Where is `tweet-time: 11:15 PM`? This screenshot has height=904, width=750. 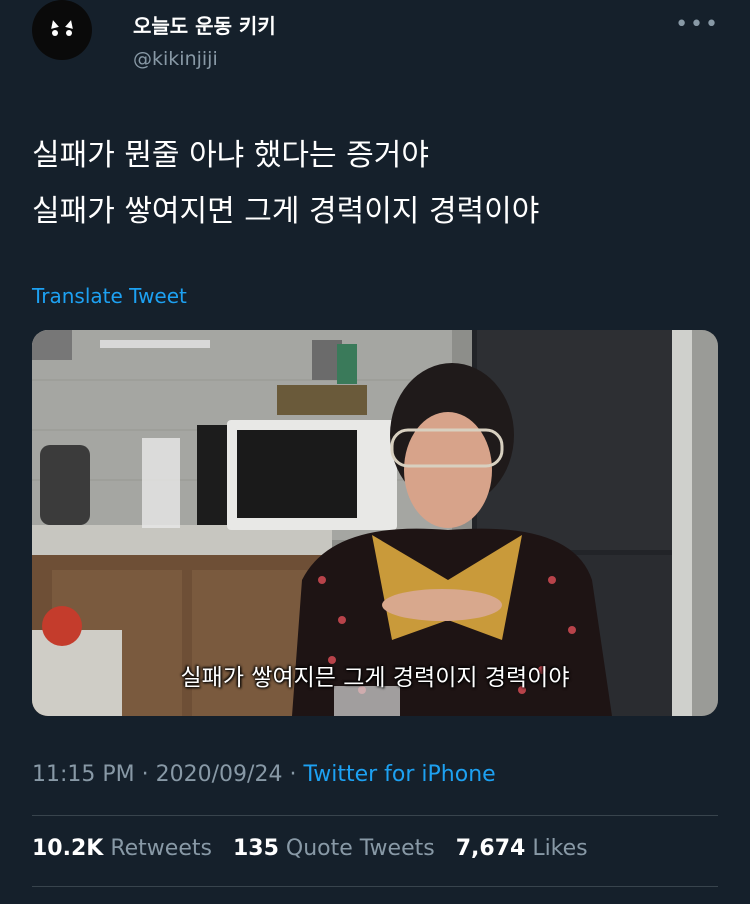
tweet-time: 11:15 PM is located at coordinates (83, 774).